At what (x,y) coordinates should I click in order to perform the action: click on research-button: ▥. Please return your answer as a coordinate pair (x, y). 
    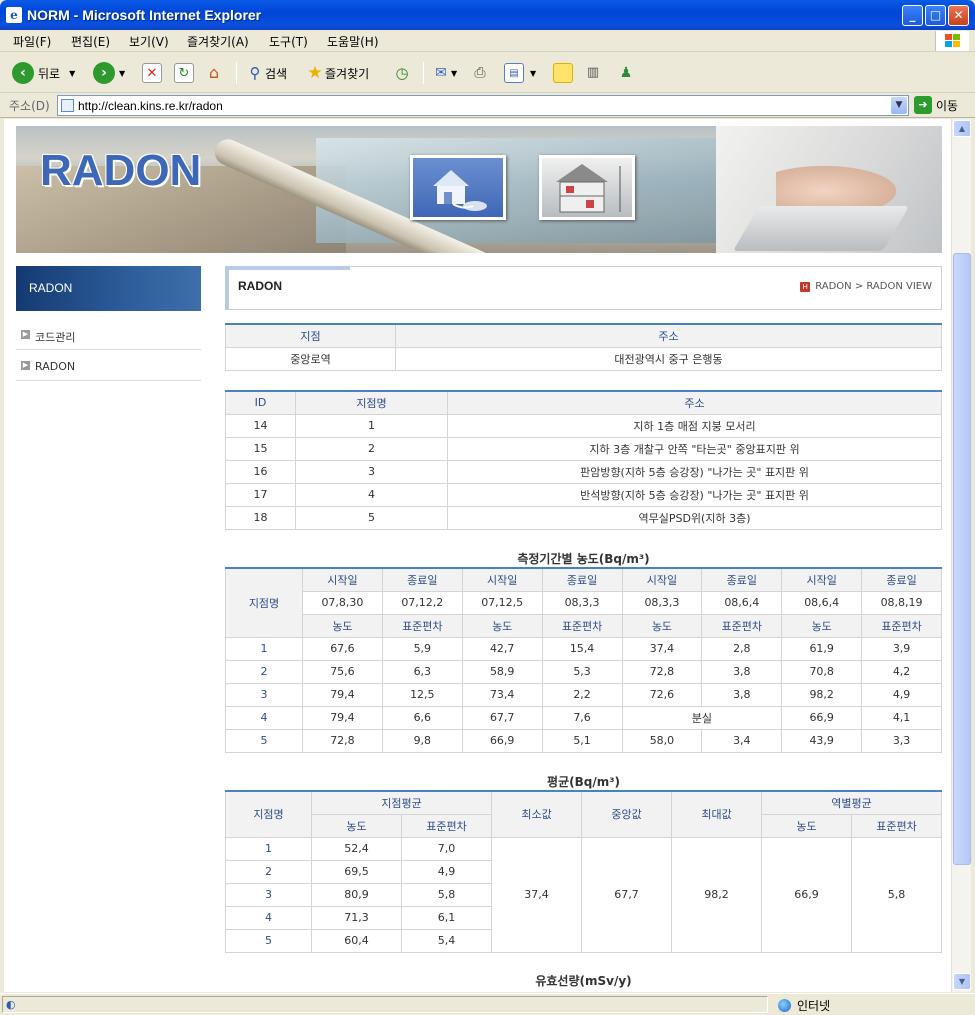
    Looking at the image, I should click on (593, 73).